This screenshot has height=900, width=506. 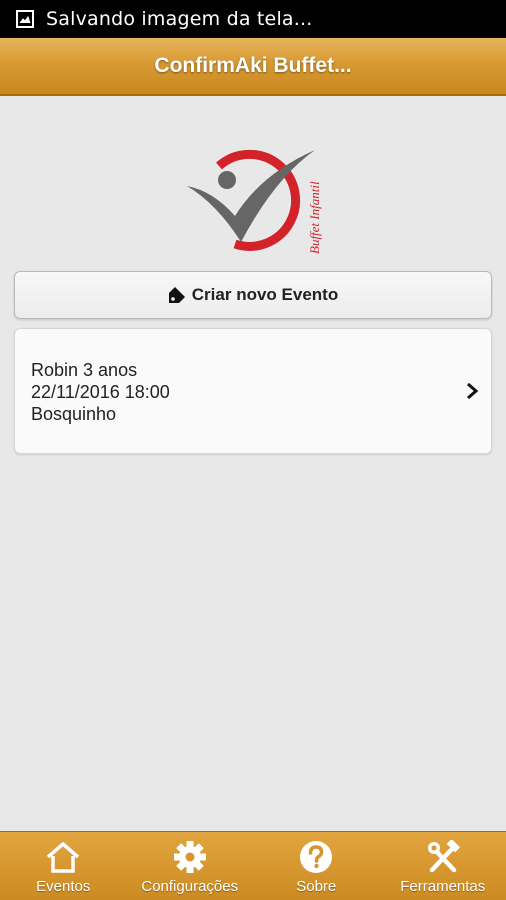 I want to click on create-event-button: Criar novo Evento, so click(x=253, y=295).